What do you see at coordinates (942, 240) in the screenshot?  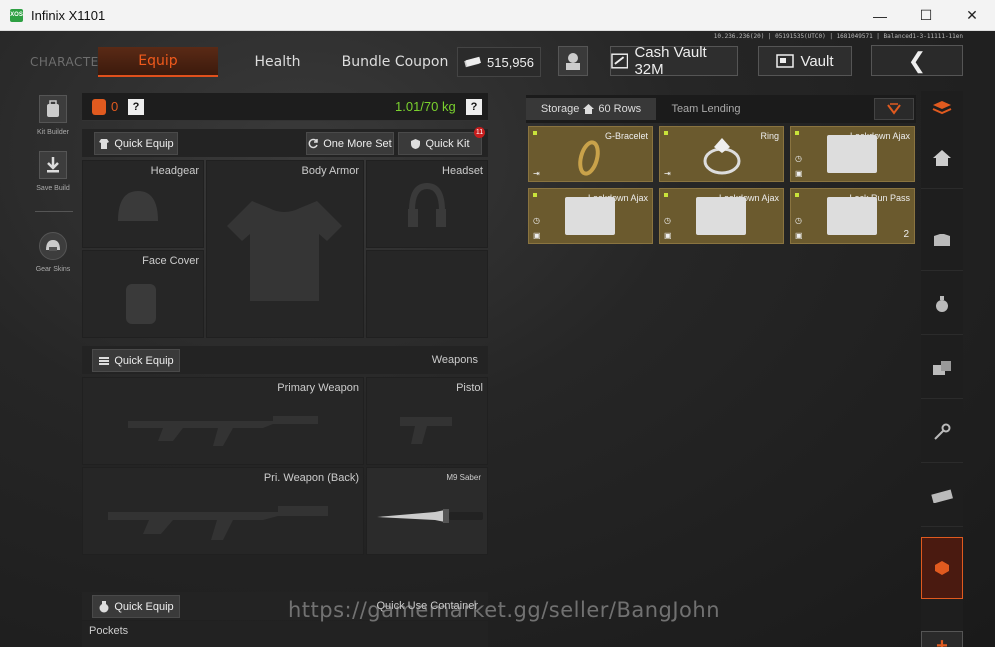 I see `category-armor-icon` at bounding box center [942, 240].